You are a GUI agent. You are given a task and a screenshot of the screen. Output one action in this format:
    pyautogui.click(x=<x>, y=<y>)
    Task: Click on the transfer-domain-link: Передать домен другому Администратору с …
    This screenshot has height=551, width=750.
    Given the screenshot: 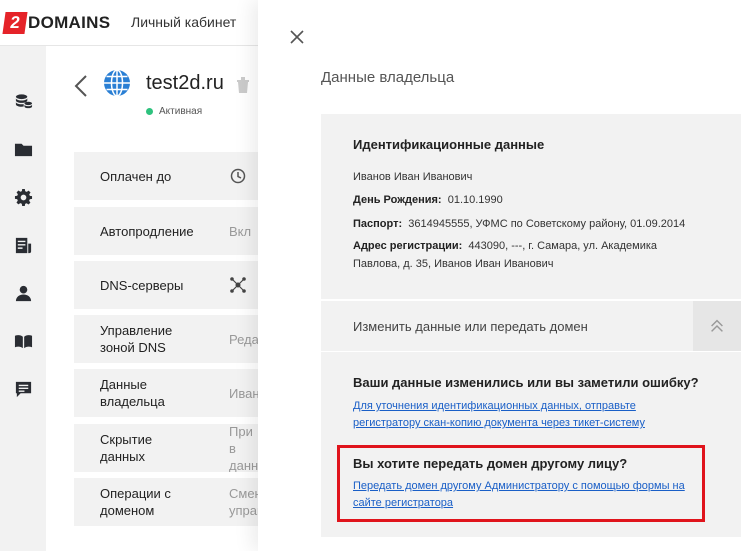 What is the action you would take?
    pyautogui.click(x=525, y=495)
    